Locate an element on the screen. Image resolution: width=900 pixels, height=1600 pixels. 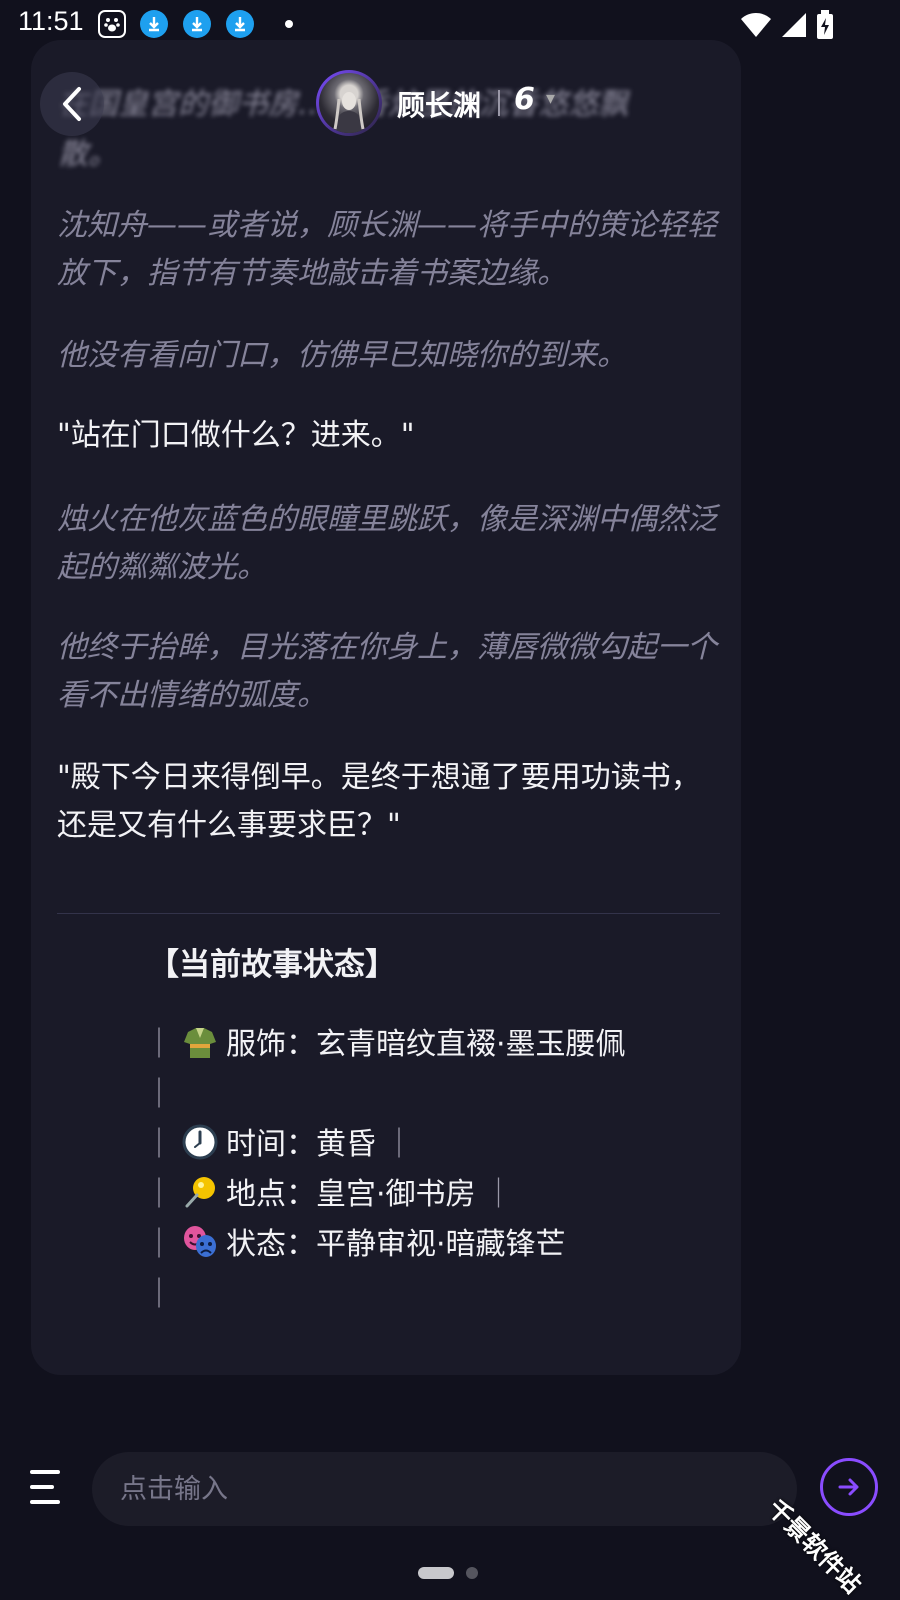
message-input is located at coordinates (444, 1489).